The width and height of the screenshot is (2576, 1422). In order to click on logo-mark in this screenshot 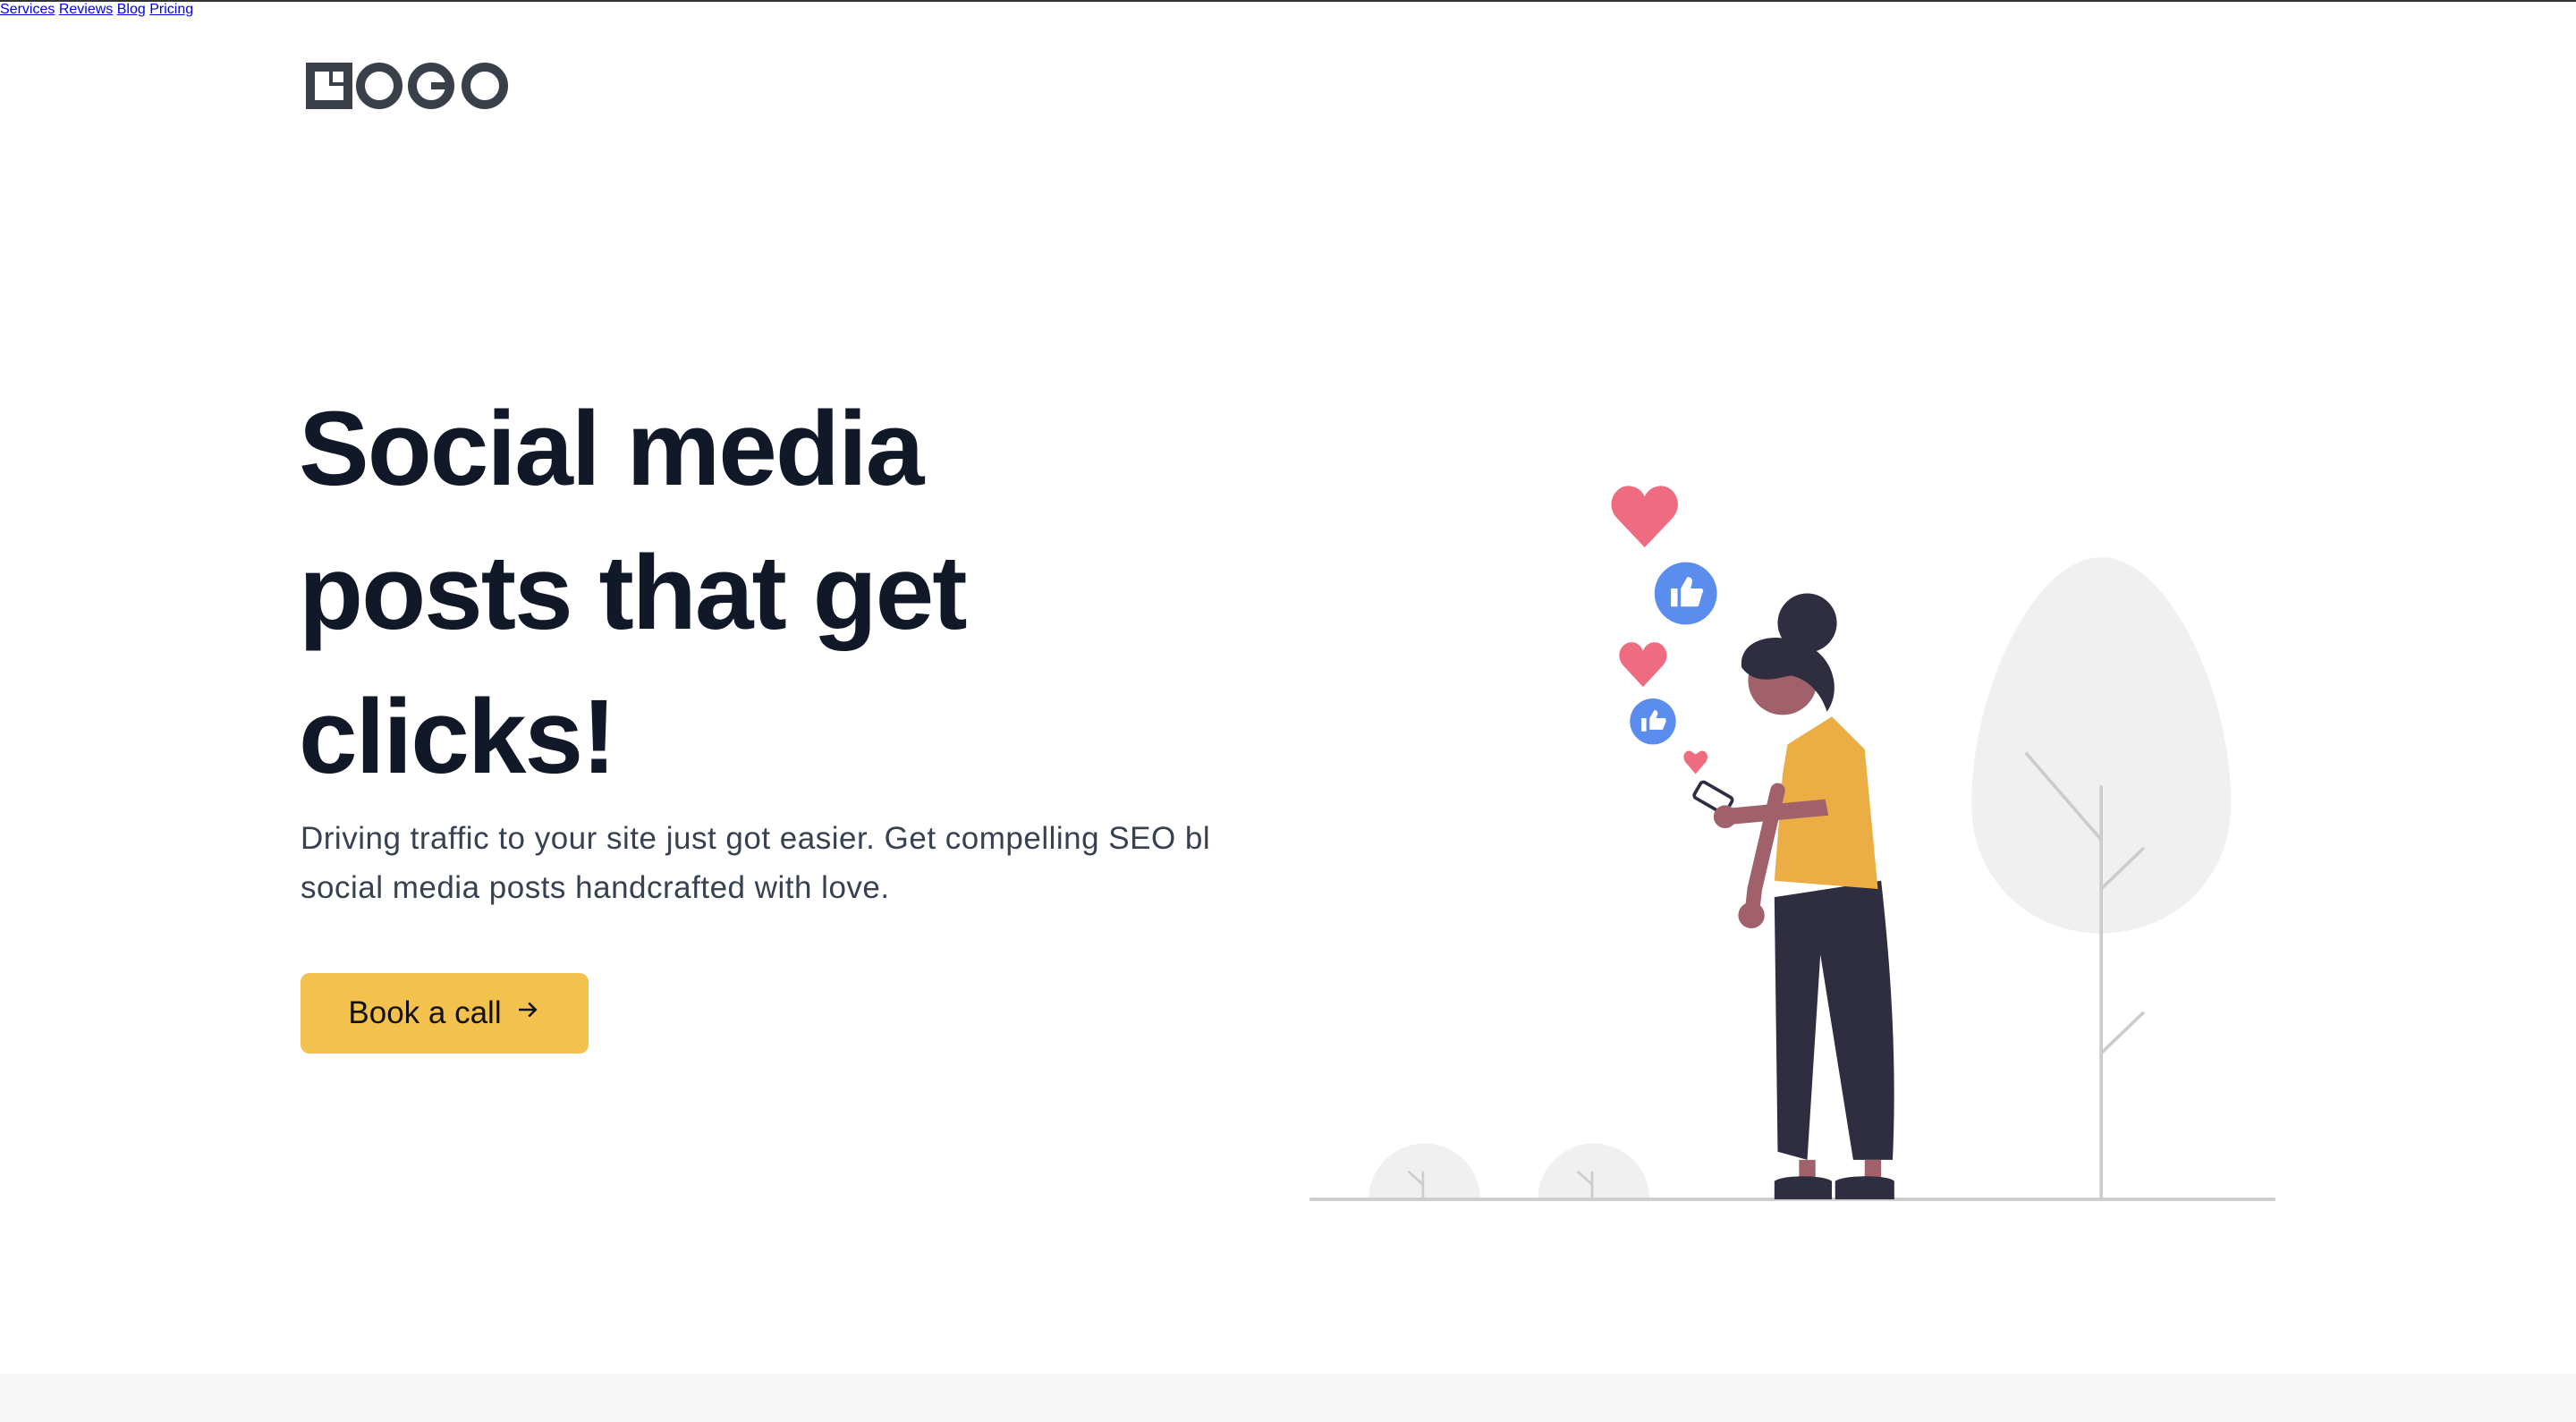, I will do `click(407, 86)`.